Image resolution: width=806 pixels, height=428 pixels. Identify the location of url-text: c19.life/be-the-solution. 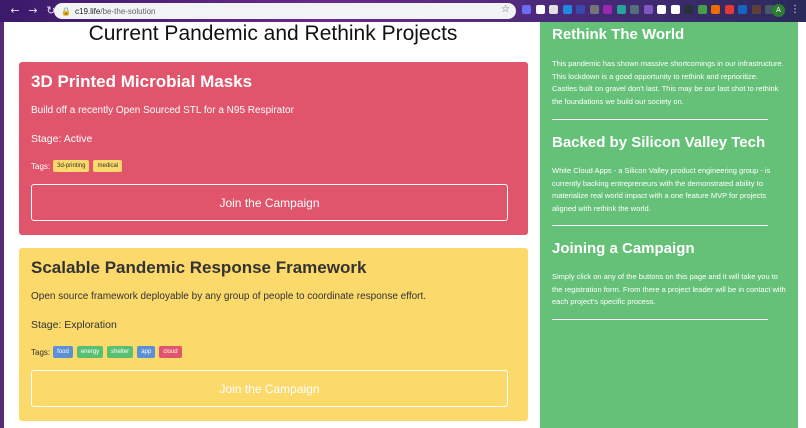
(115, 11).